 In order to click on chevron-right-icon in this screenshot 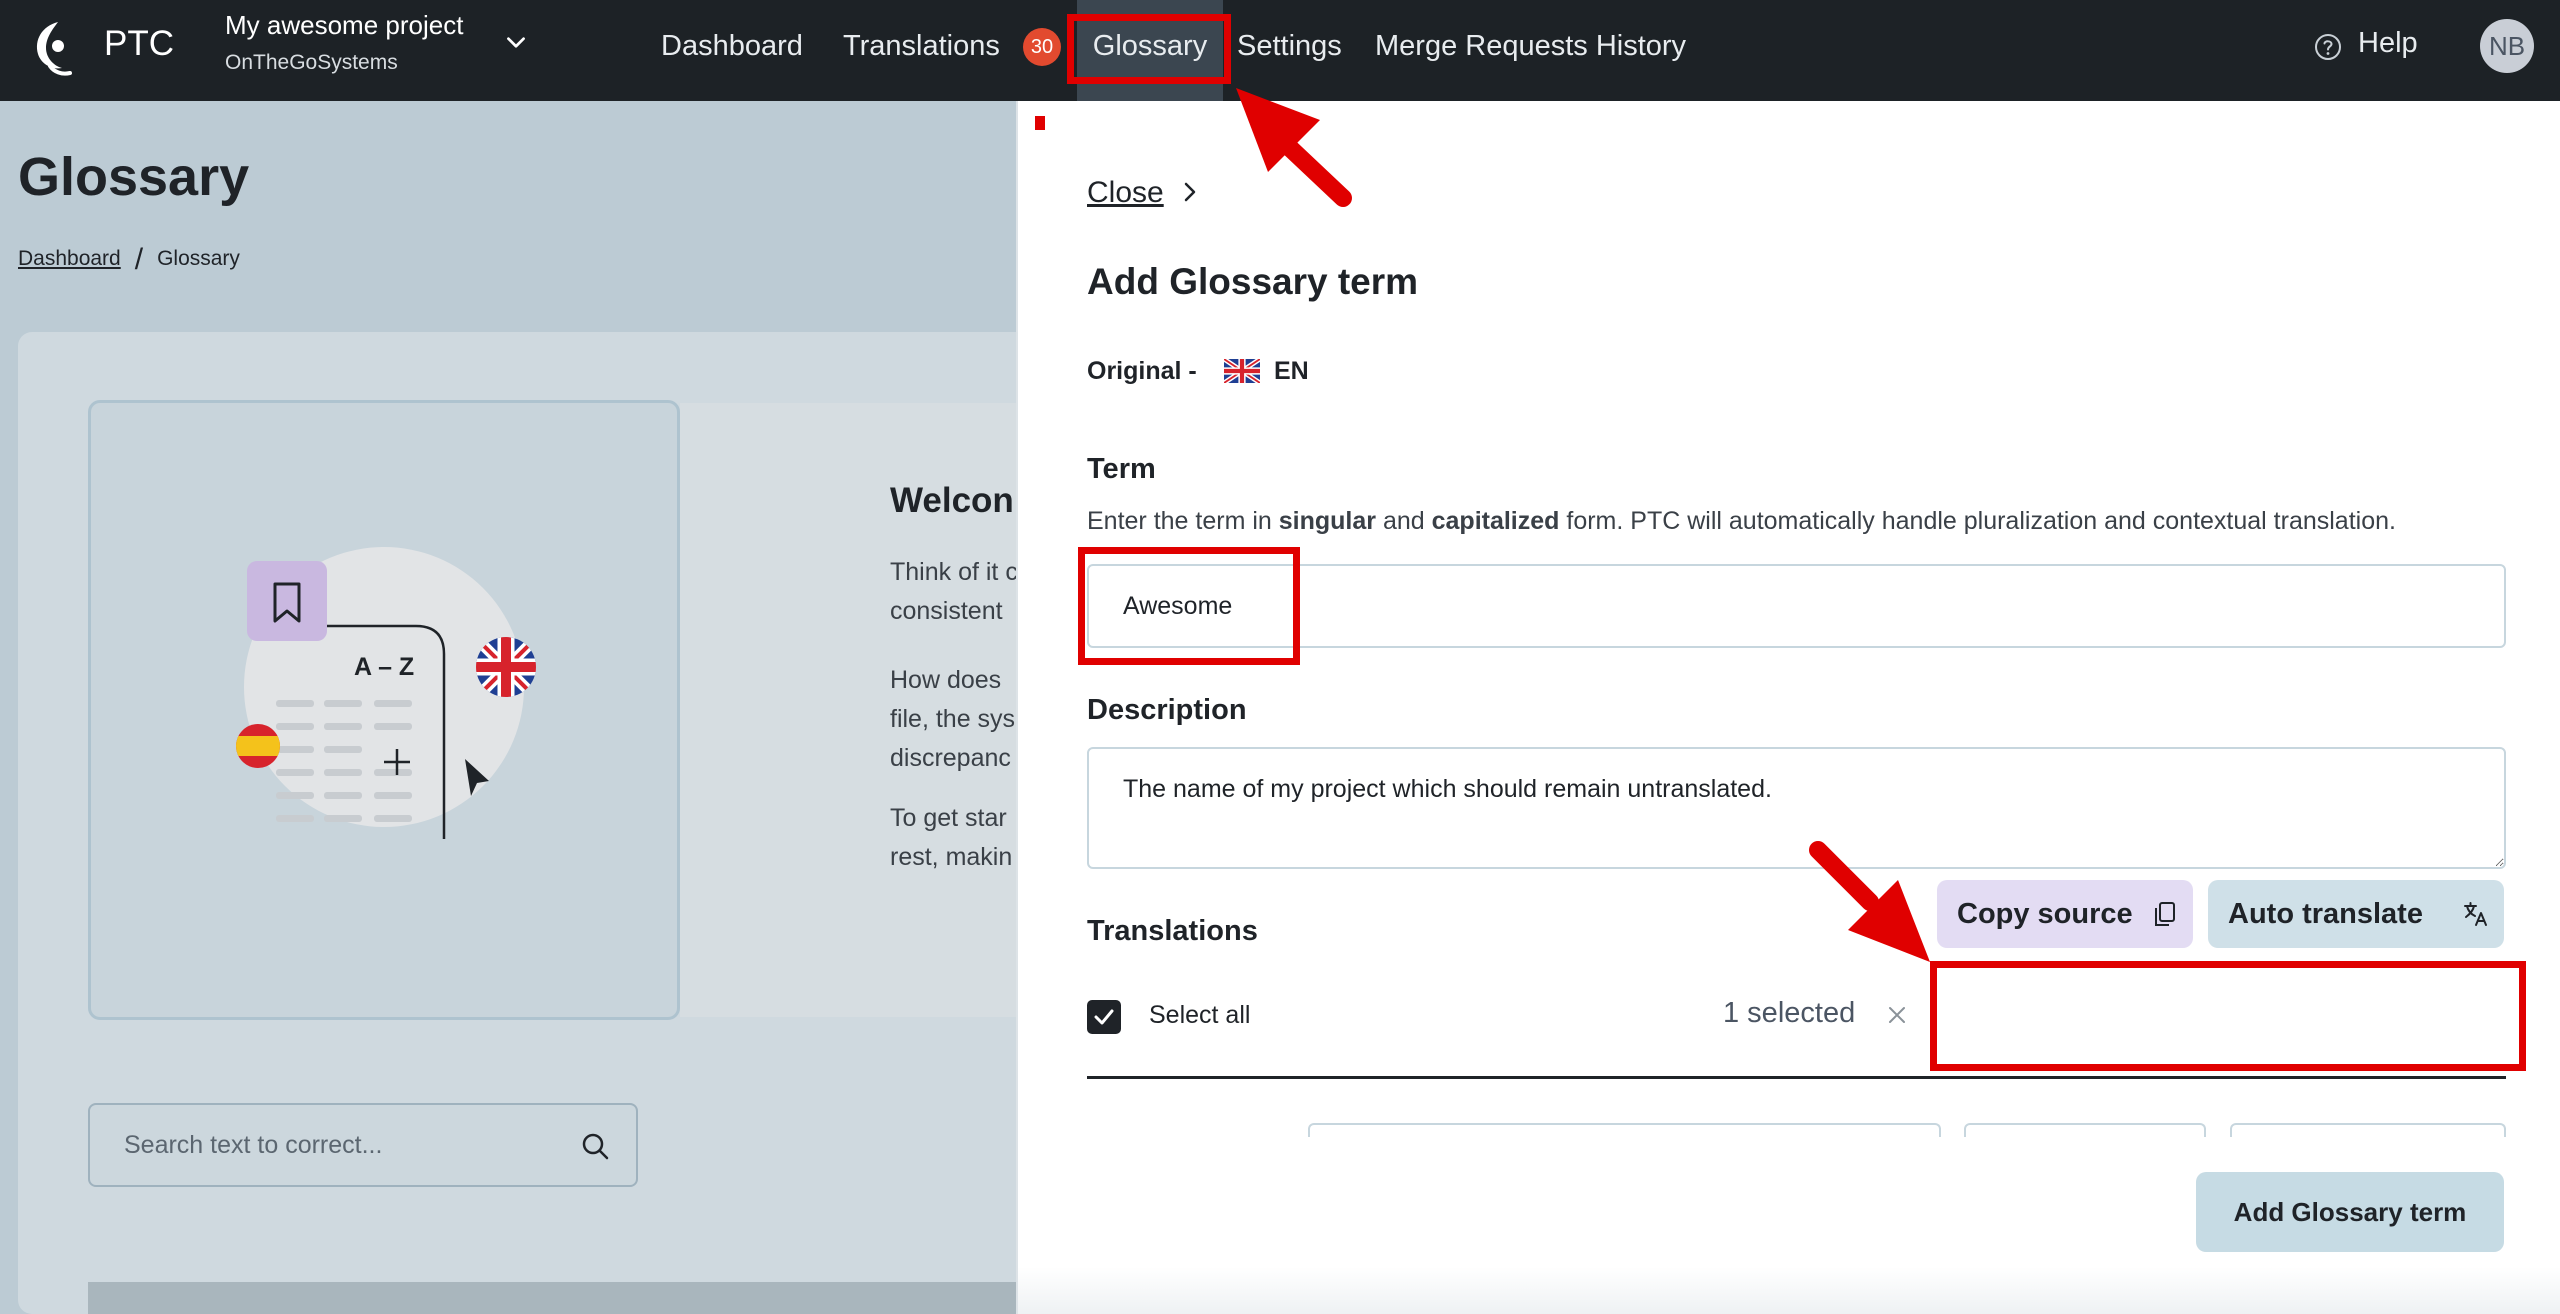, I will do `click(1190, 192)`.